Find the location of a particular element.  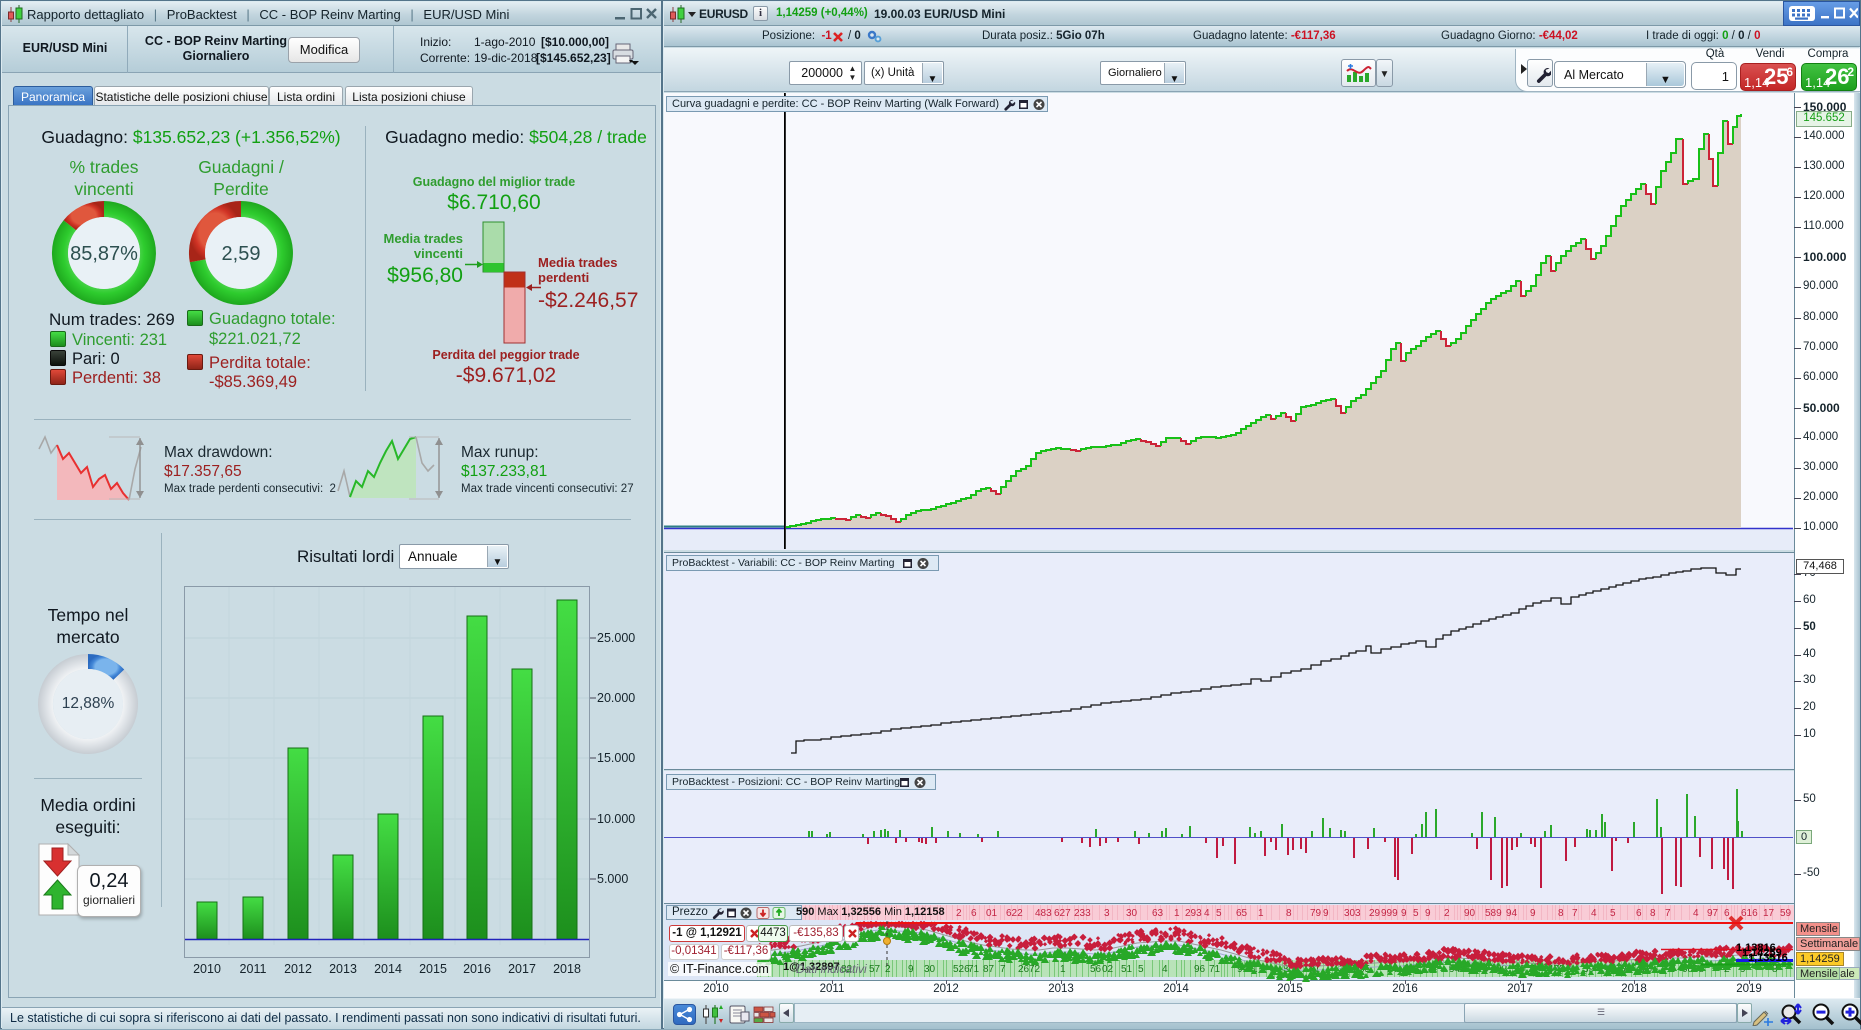

svg-text: 293 is located at coordinates (1193, 913).